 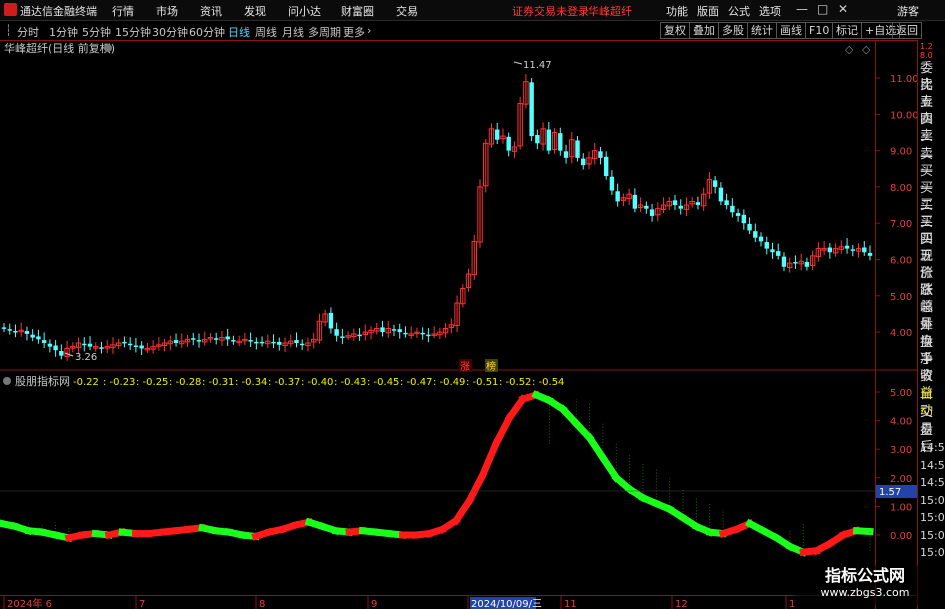 I want to click on x-axis-labels: 2024年 6 7 8 9 2024/10/09/三 11 12 1, so click(x=399, y=602).